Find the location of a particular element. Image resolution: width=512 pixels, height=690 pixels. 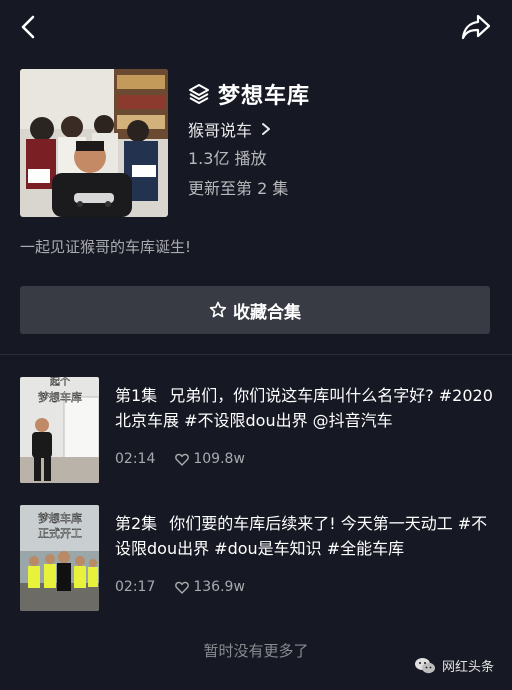

thumb-caption-2: 梦想车库 is located at coordinates (60, 397).